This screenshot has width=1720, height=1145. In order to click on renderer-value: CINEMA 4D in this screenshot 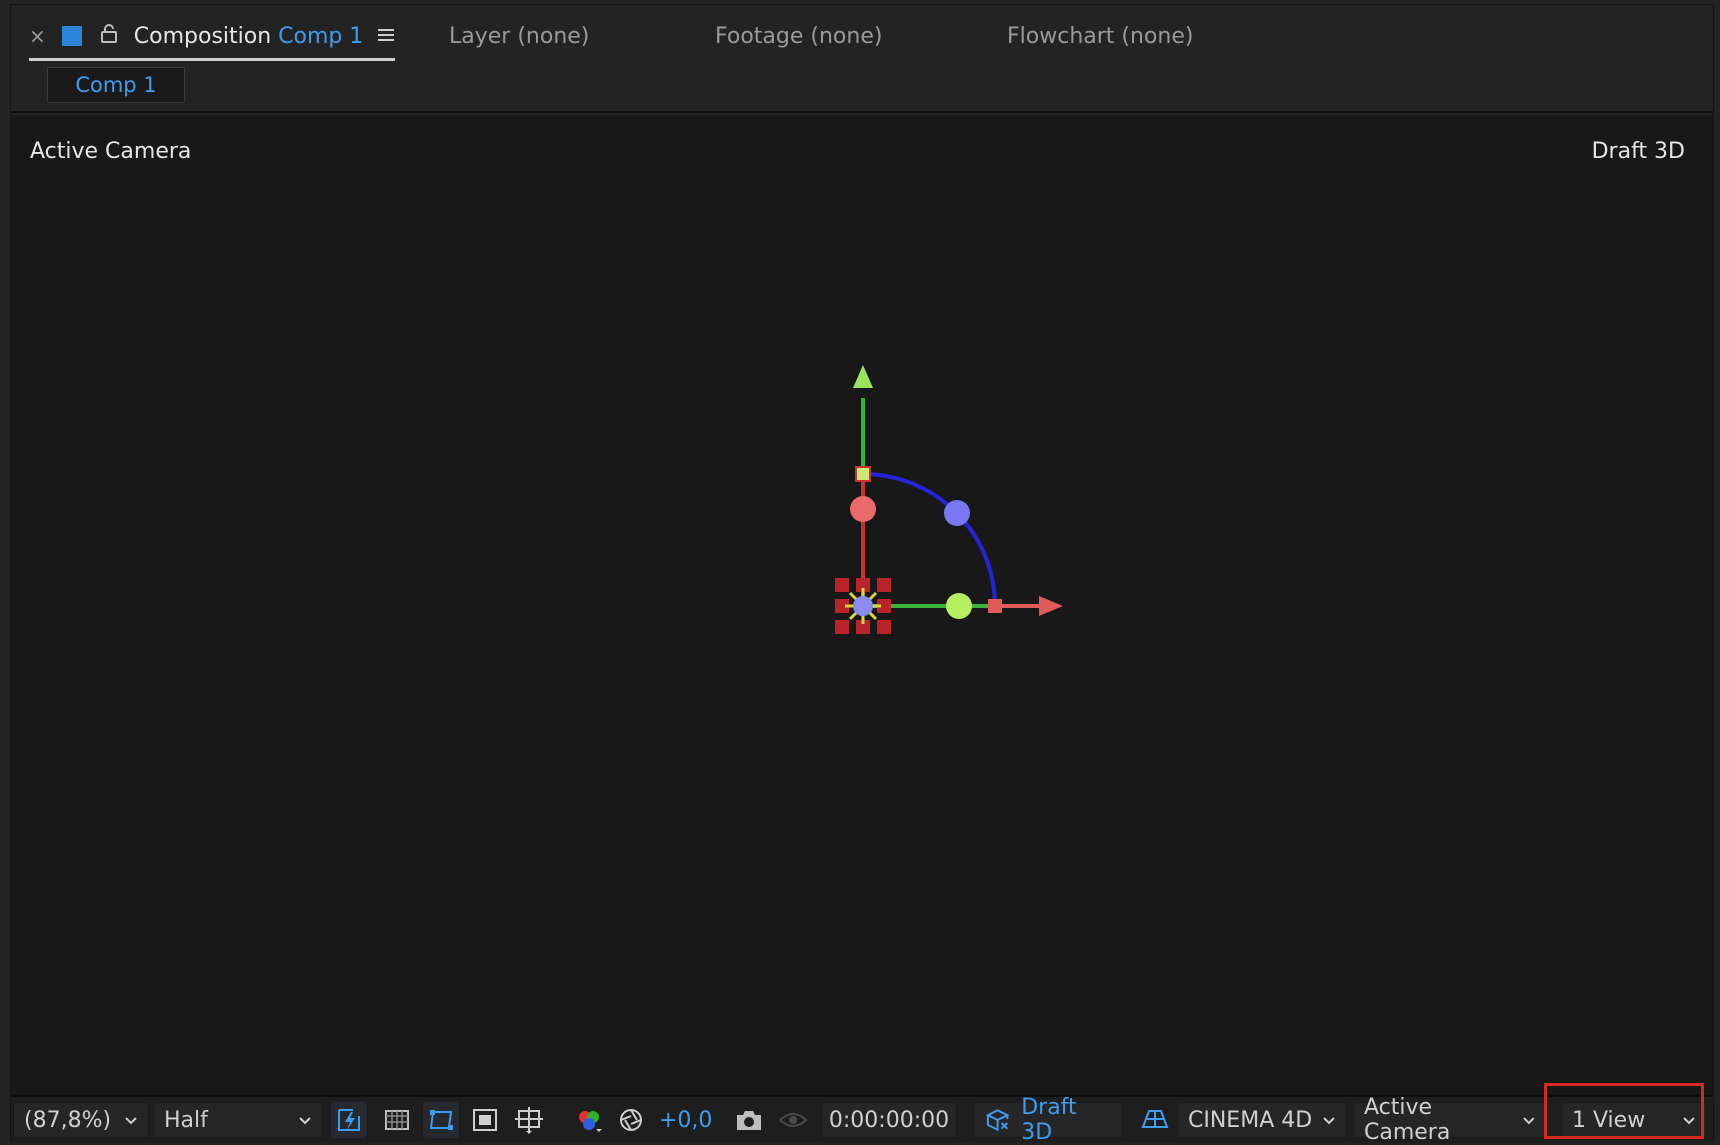, I will do `click(1250, 1120)`.